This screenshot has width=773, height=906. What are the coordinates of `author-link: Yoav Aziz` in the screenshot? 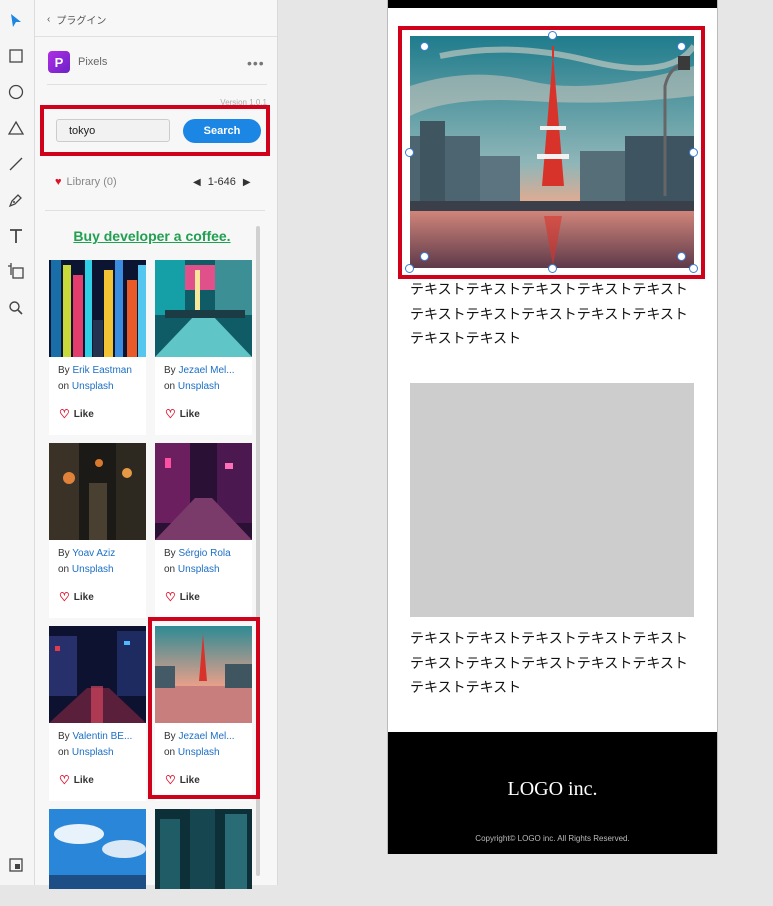 It's located at (93, 553).